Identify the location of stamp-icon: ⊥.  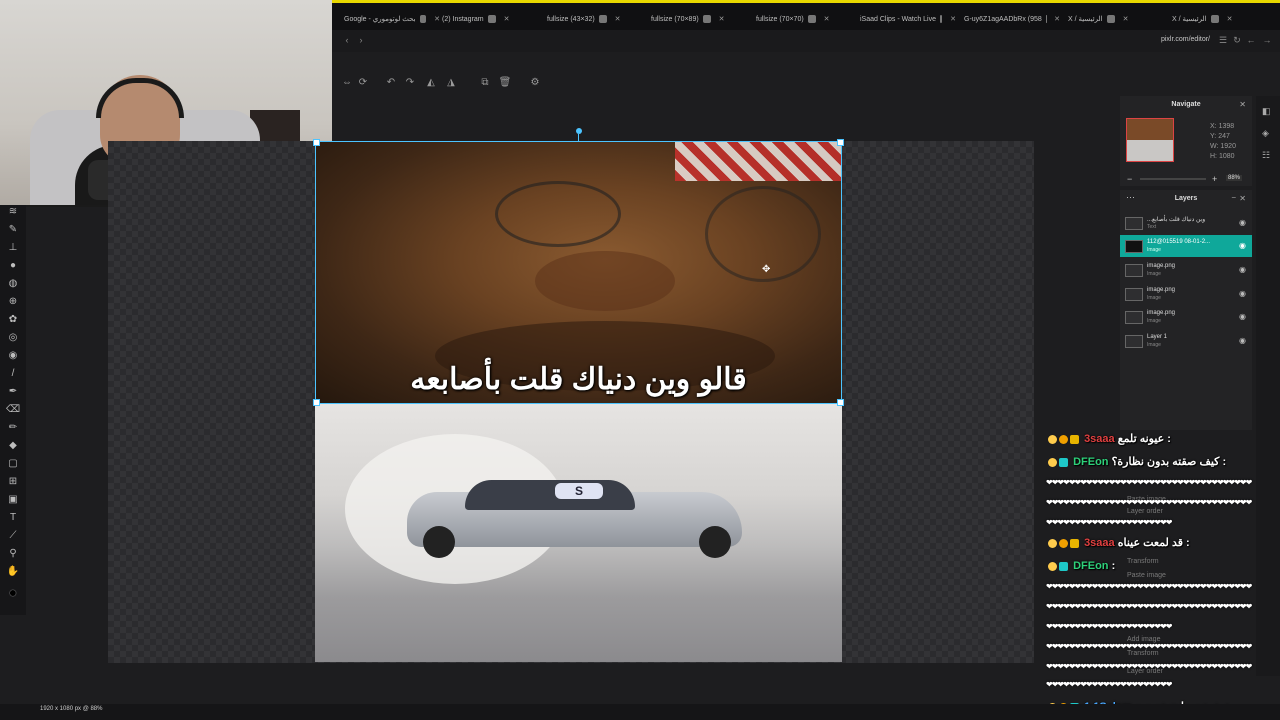
(13, 248).